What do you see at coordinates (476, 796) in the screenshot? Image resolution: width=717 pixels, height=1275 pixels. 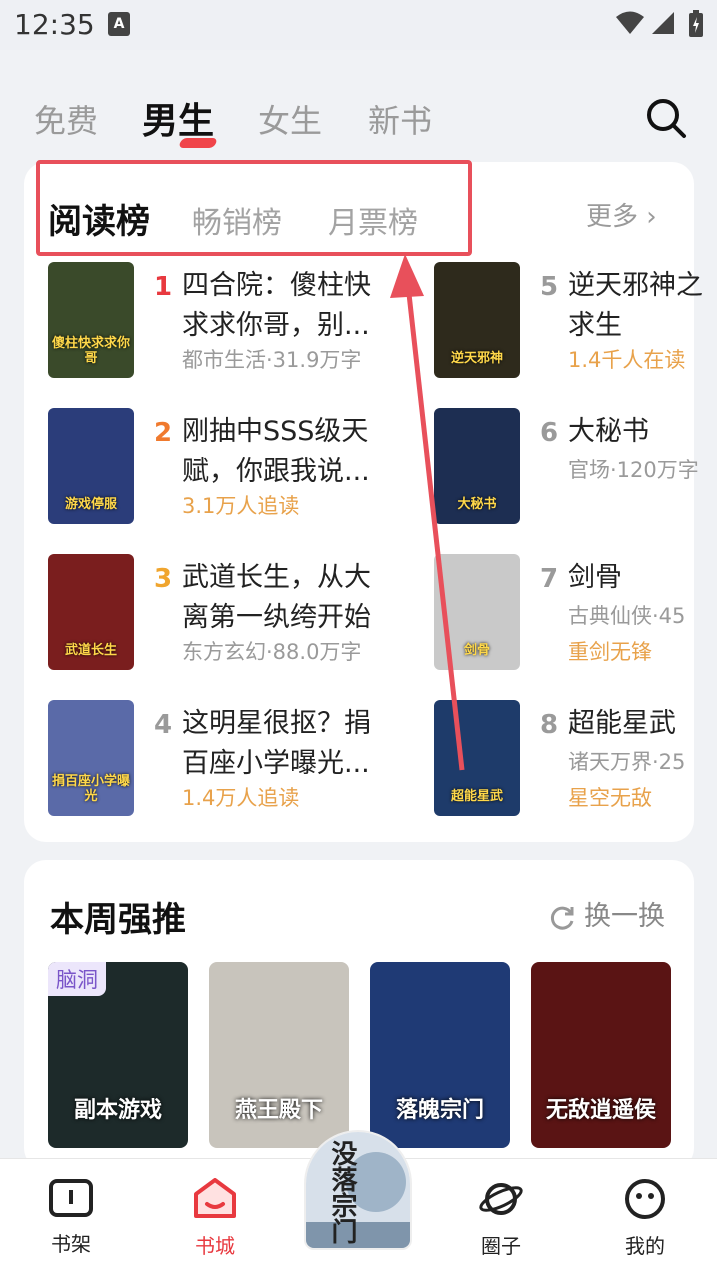 I see `cover-title: 超能星武` at bounding box center [476, 796].